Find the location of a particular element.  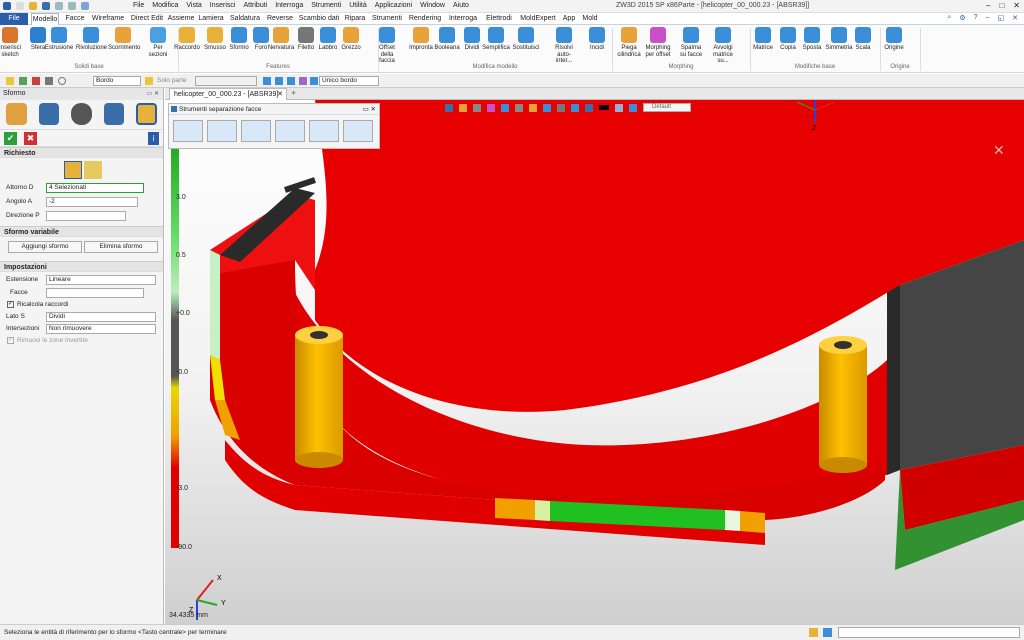

menu-utilita: Utilità is located at coordinates (358, 5).